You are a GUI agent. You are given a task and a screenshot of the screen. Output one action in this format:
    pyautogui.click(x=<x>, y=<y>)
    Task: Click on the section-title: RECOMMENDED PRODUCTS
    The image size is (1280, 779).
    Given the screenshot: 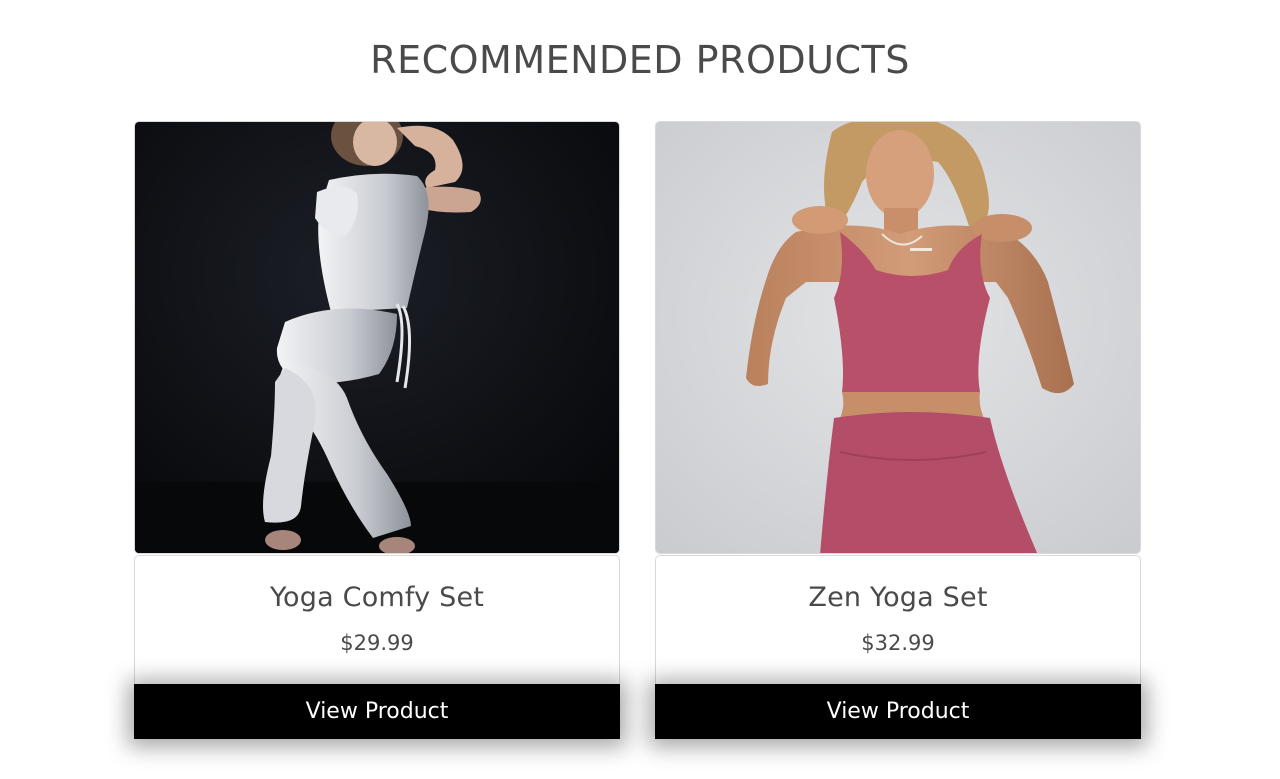 What is the action you would take?
    pyautogui.click(x=640, y=60)
    